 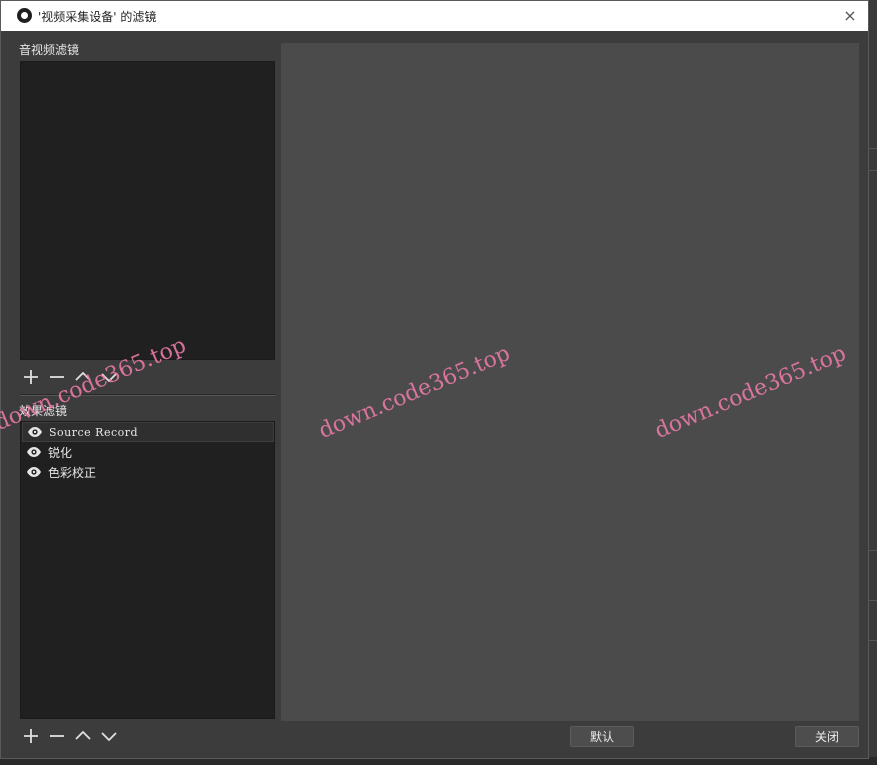 I want to click on chevron-up-icon, so click(x=83, y=735).